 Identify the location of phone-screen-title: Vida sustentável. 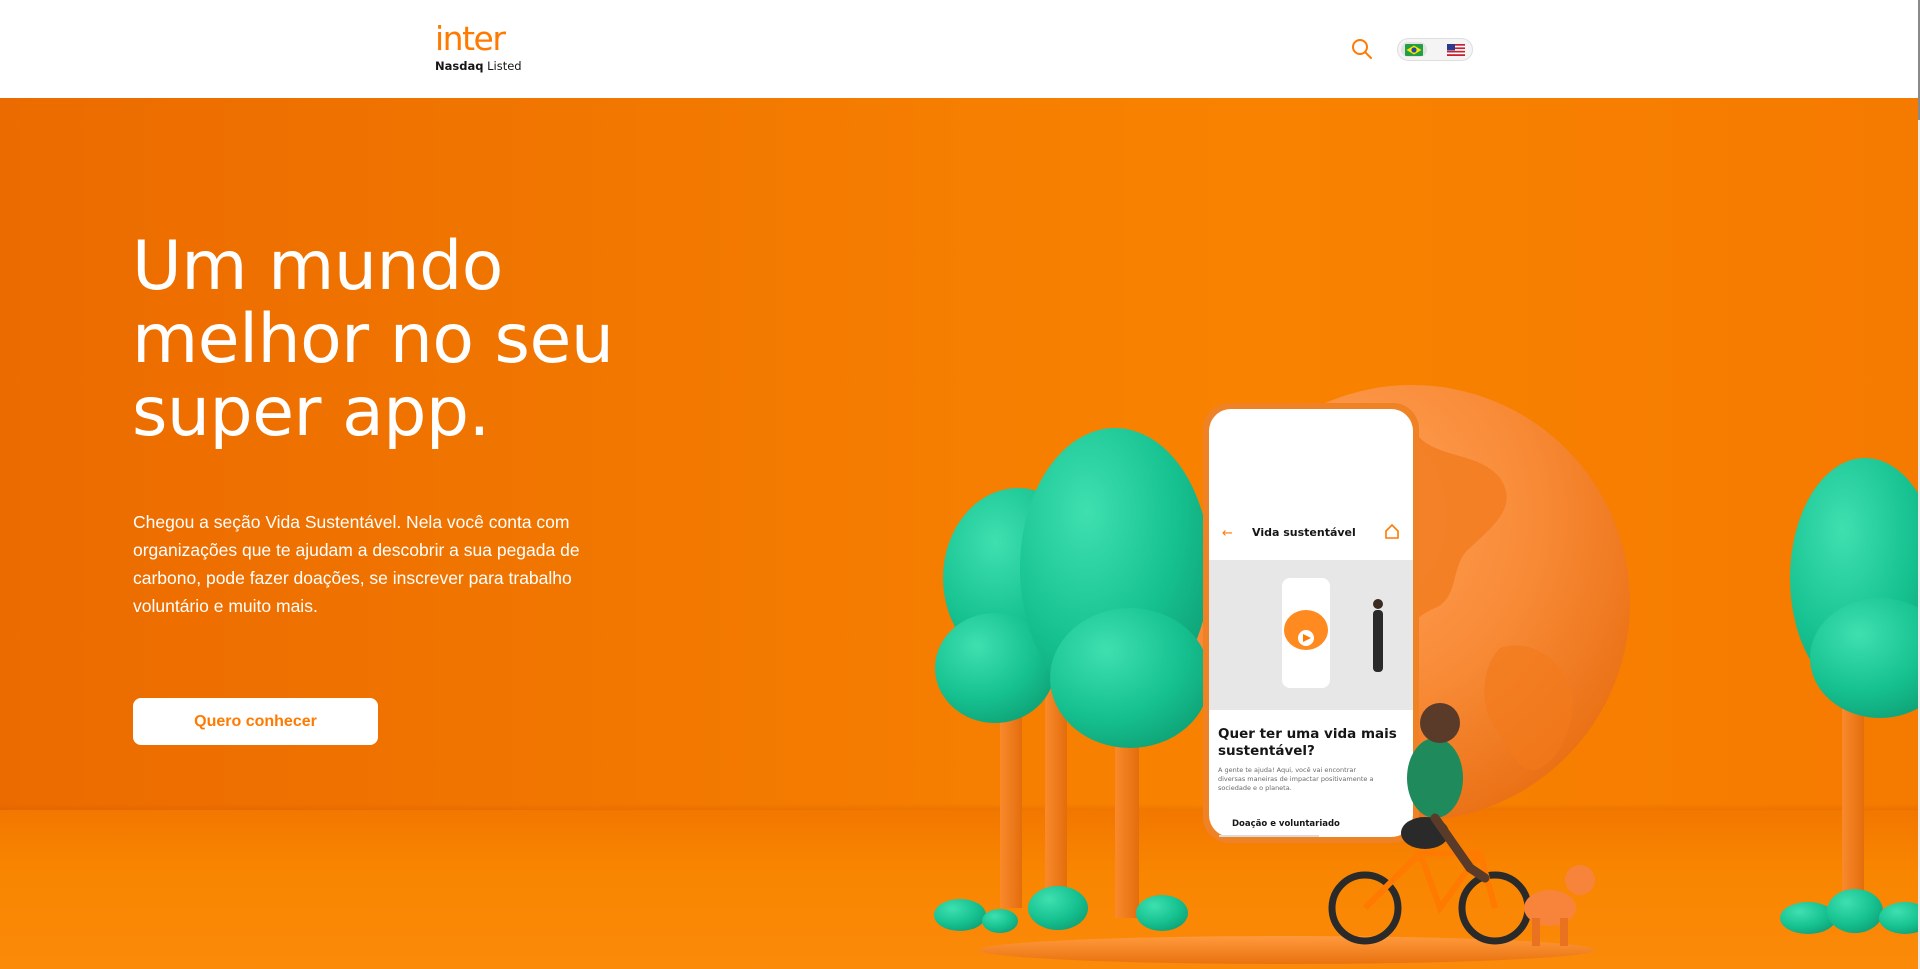
(1304, 532).